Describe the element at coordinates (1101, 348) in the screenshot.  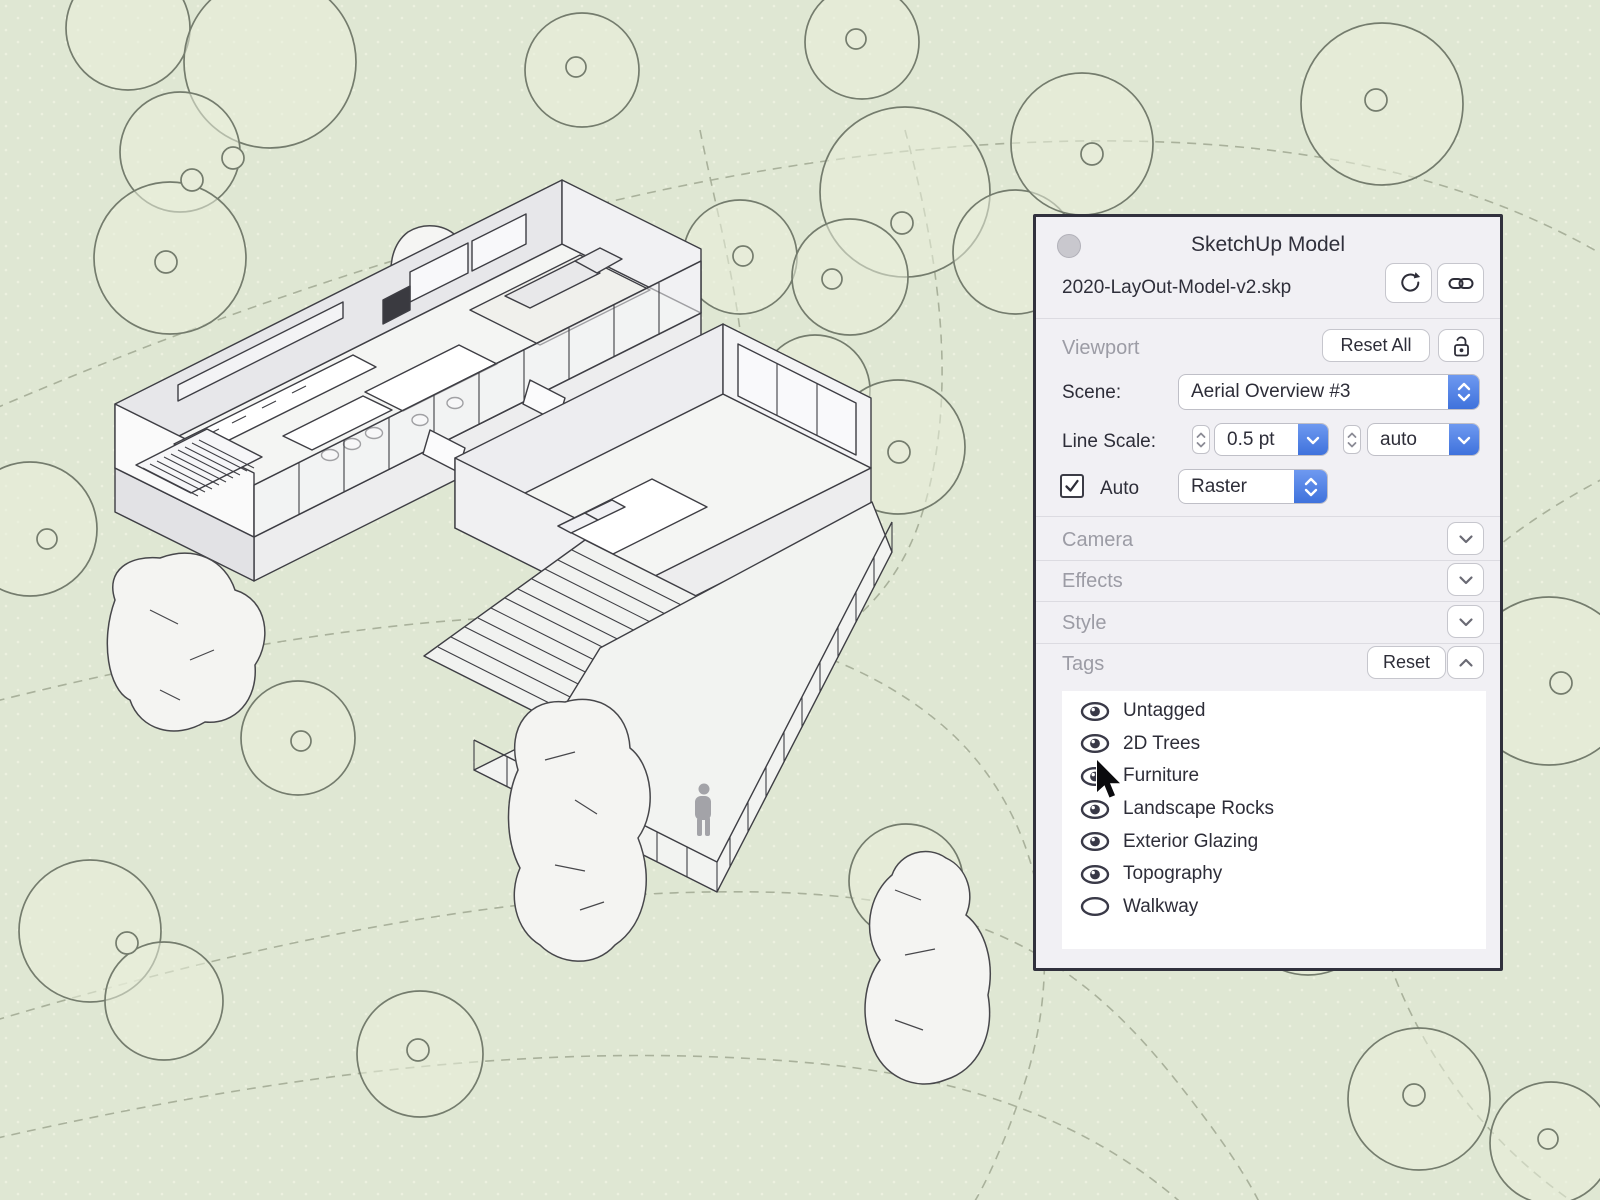
I see `viewport-section-label: Viewport` at that location.